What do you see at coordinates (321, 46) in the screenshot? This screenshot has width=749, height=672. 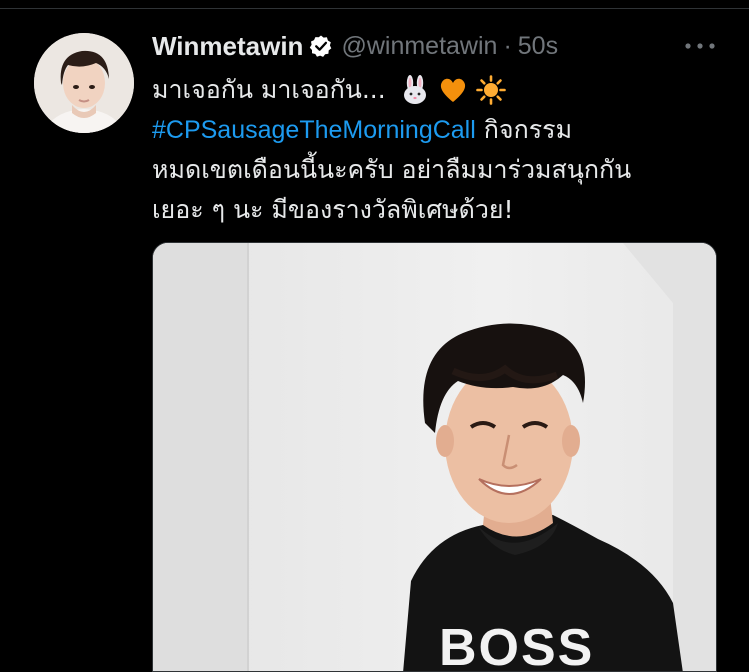 I see `verified-badge-icon` at bounding box center [321, 46].